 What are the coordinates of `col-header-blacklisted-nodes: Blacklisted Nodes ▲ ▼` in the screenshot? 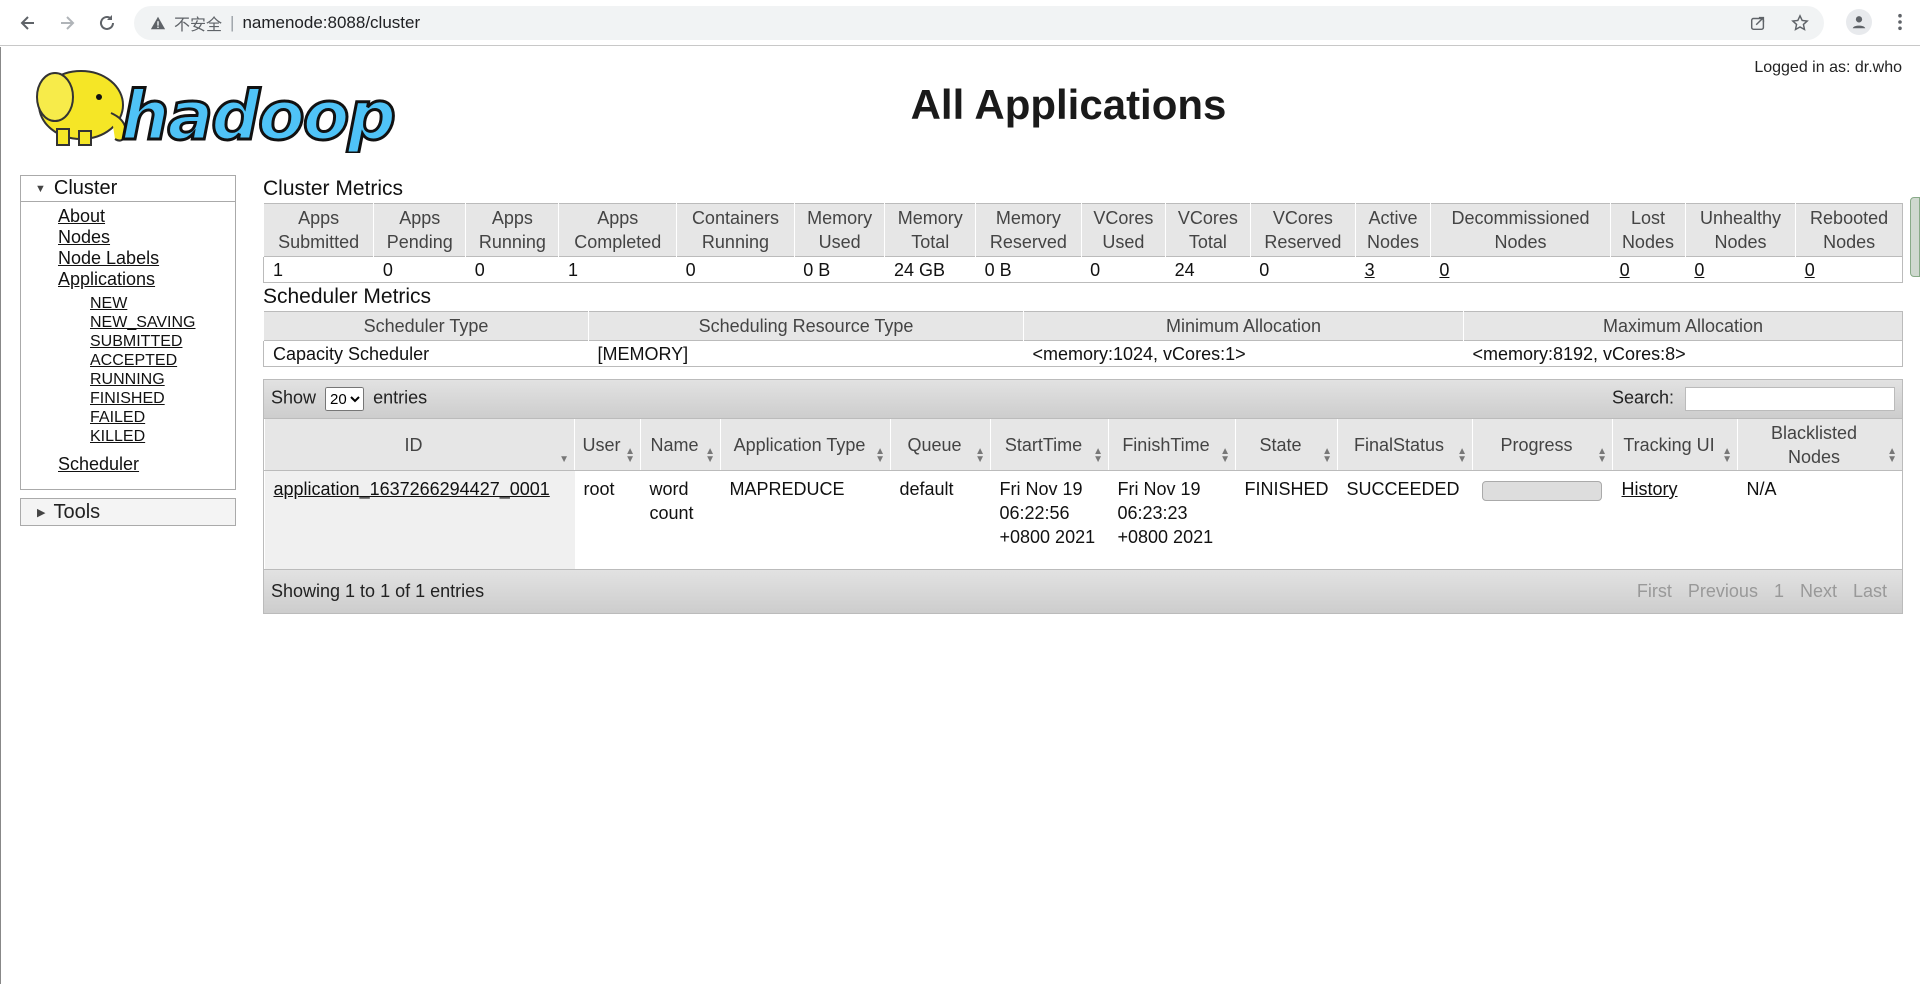 It's located at (1819, 444).